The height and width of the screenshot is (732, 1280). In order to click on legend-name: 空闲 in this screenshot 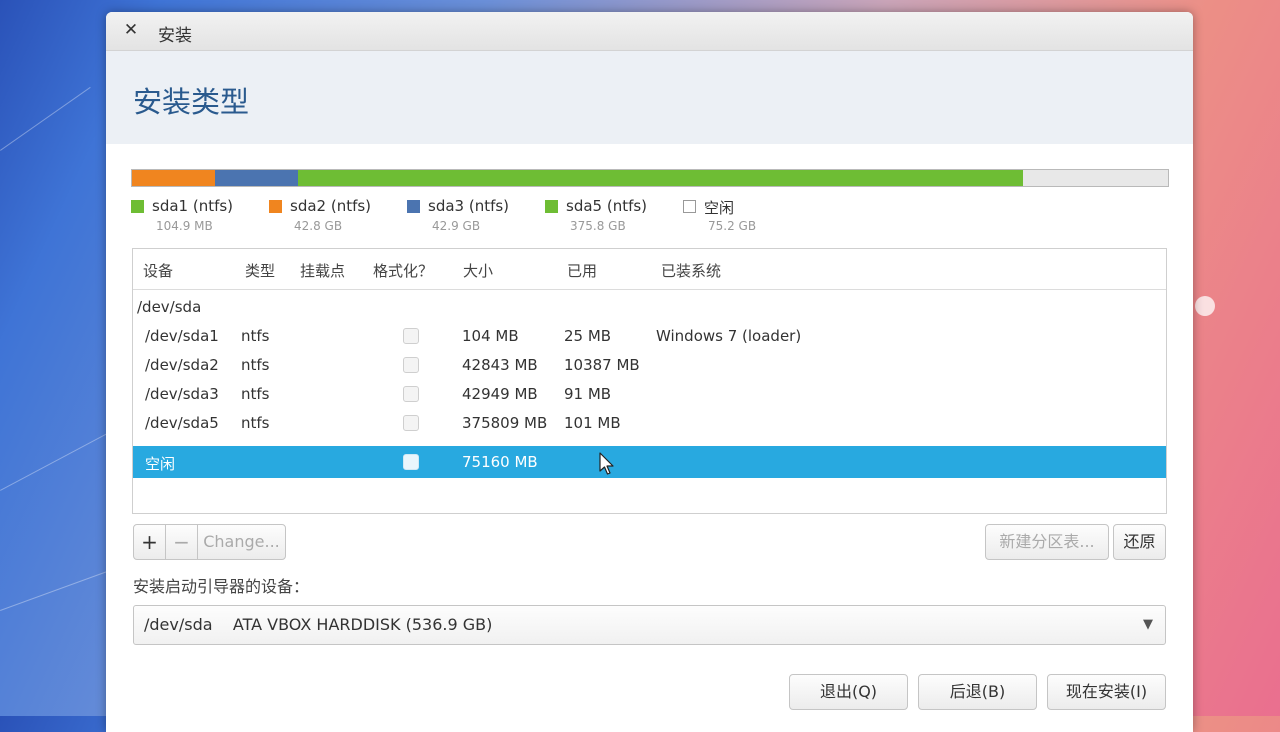, I will do `click(719, 207)`.